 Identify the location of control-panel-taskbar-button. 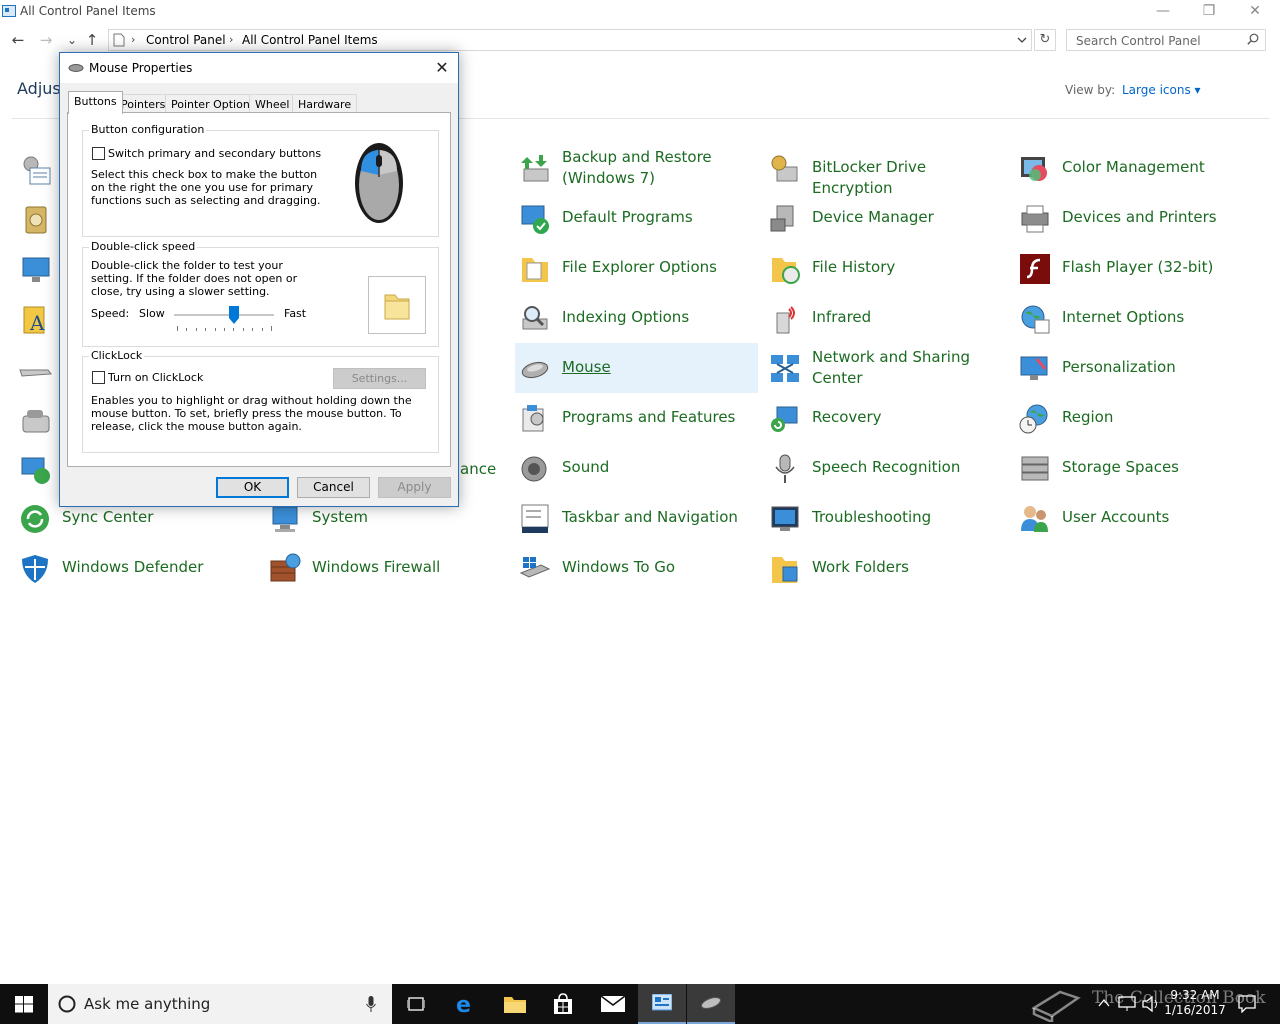
(662, 1004).